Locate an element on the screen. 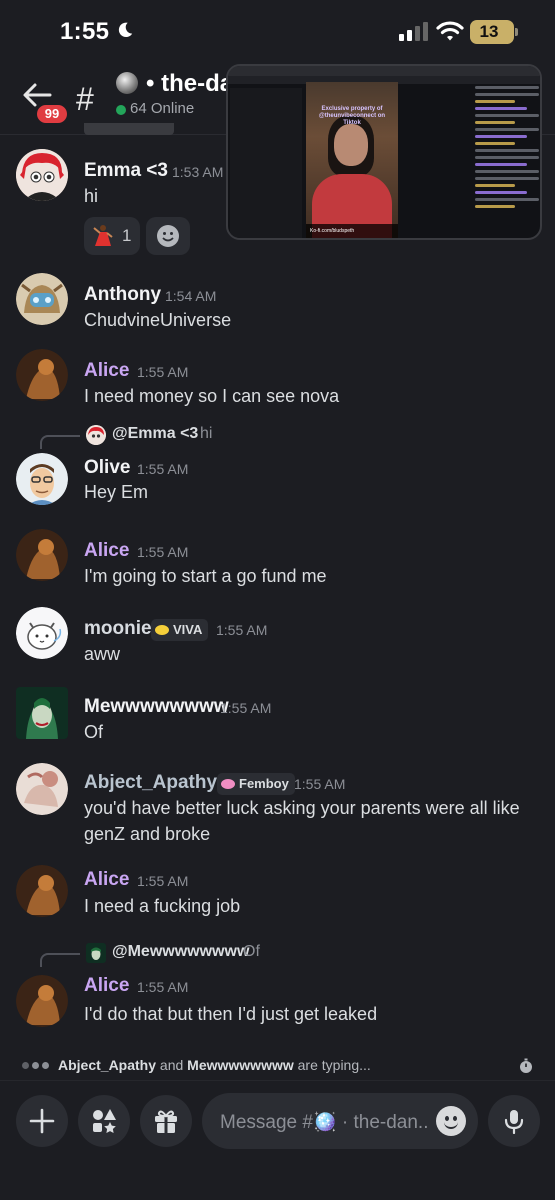 The width and height of the screenshot is (555, 1200). online-count: 64 Online is located at coordinates (162, 108).